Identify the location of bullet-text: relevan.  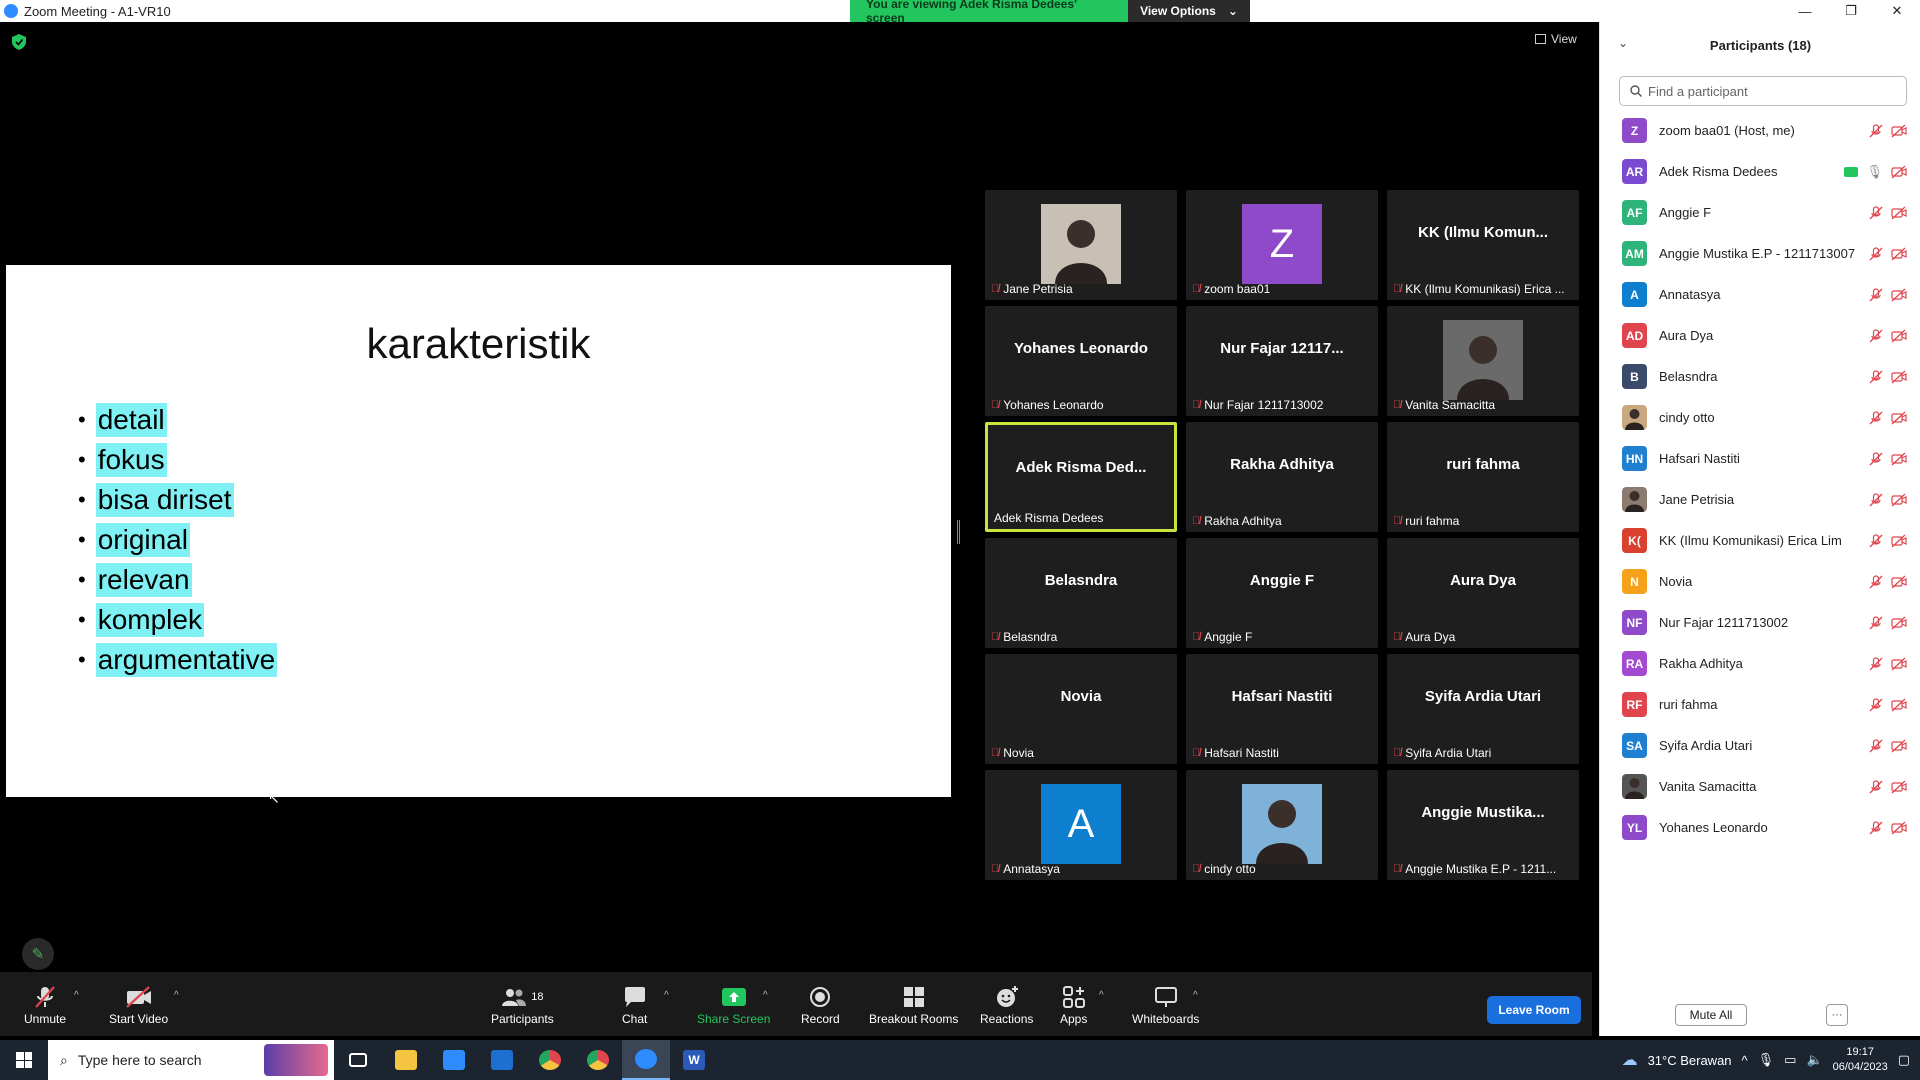
(143, 580).